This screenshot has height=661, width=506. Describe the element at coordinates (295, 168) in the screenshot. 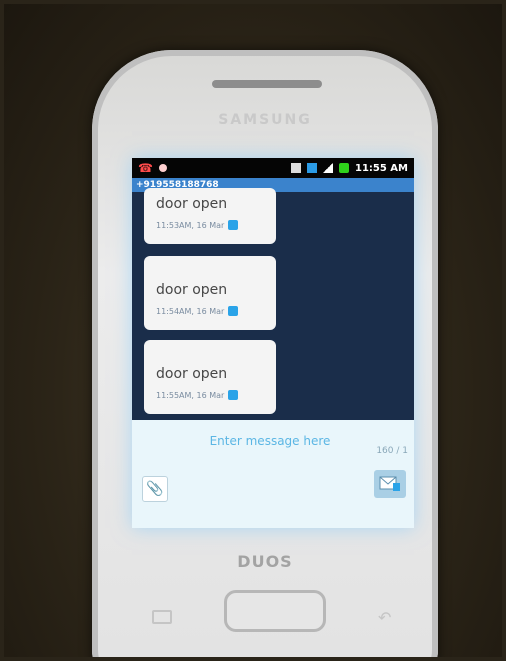

I see `gallery-icon` at that location.